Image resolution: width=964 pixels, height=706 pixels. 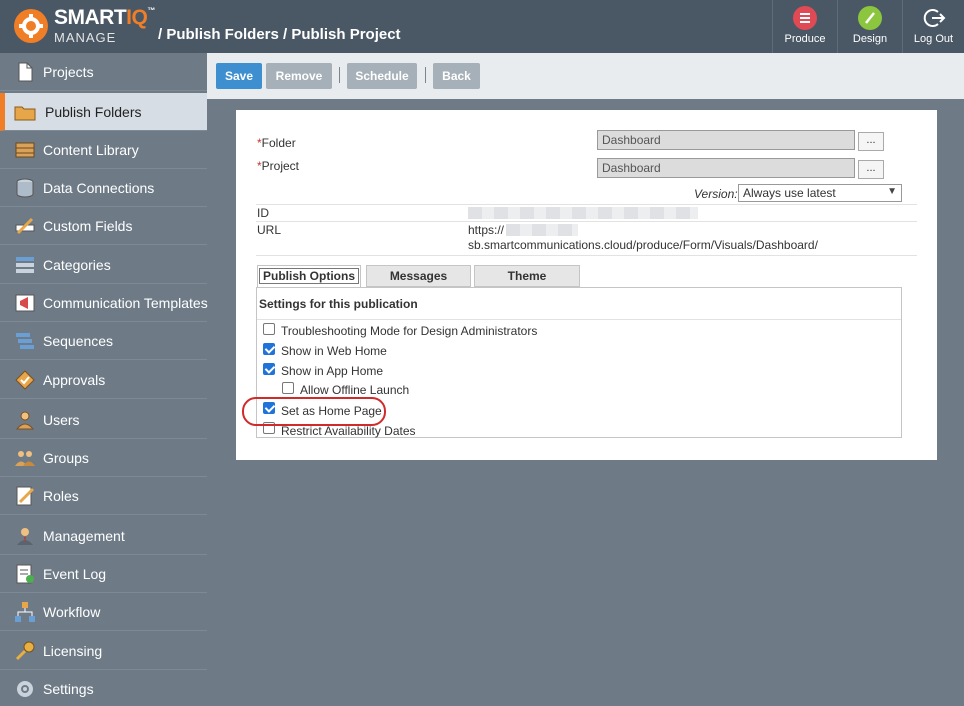 What do you see at coordinates (103, 612) in the screenshot?
I see `sidebar-item-workflow: Workflow` at bounding box center [103, 612].